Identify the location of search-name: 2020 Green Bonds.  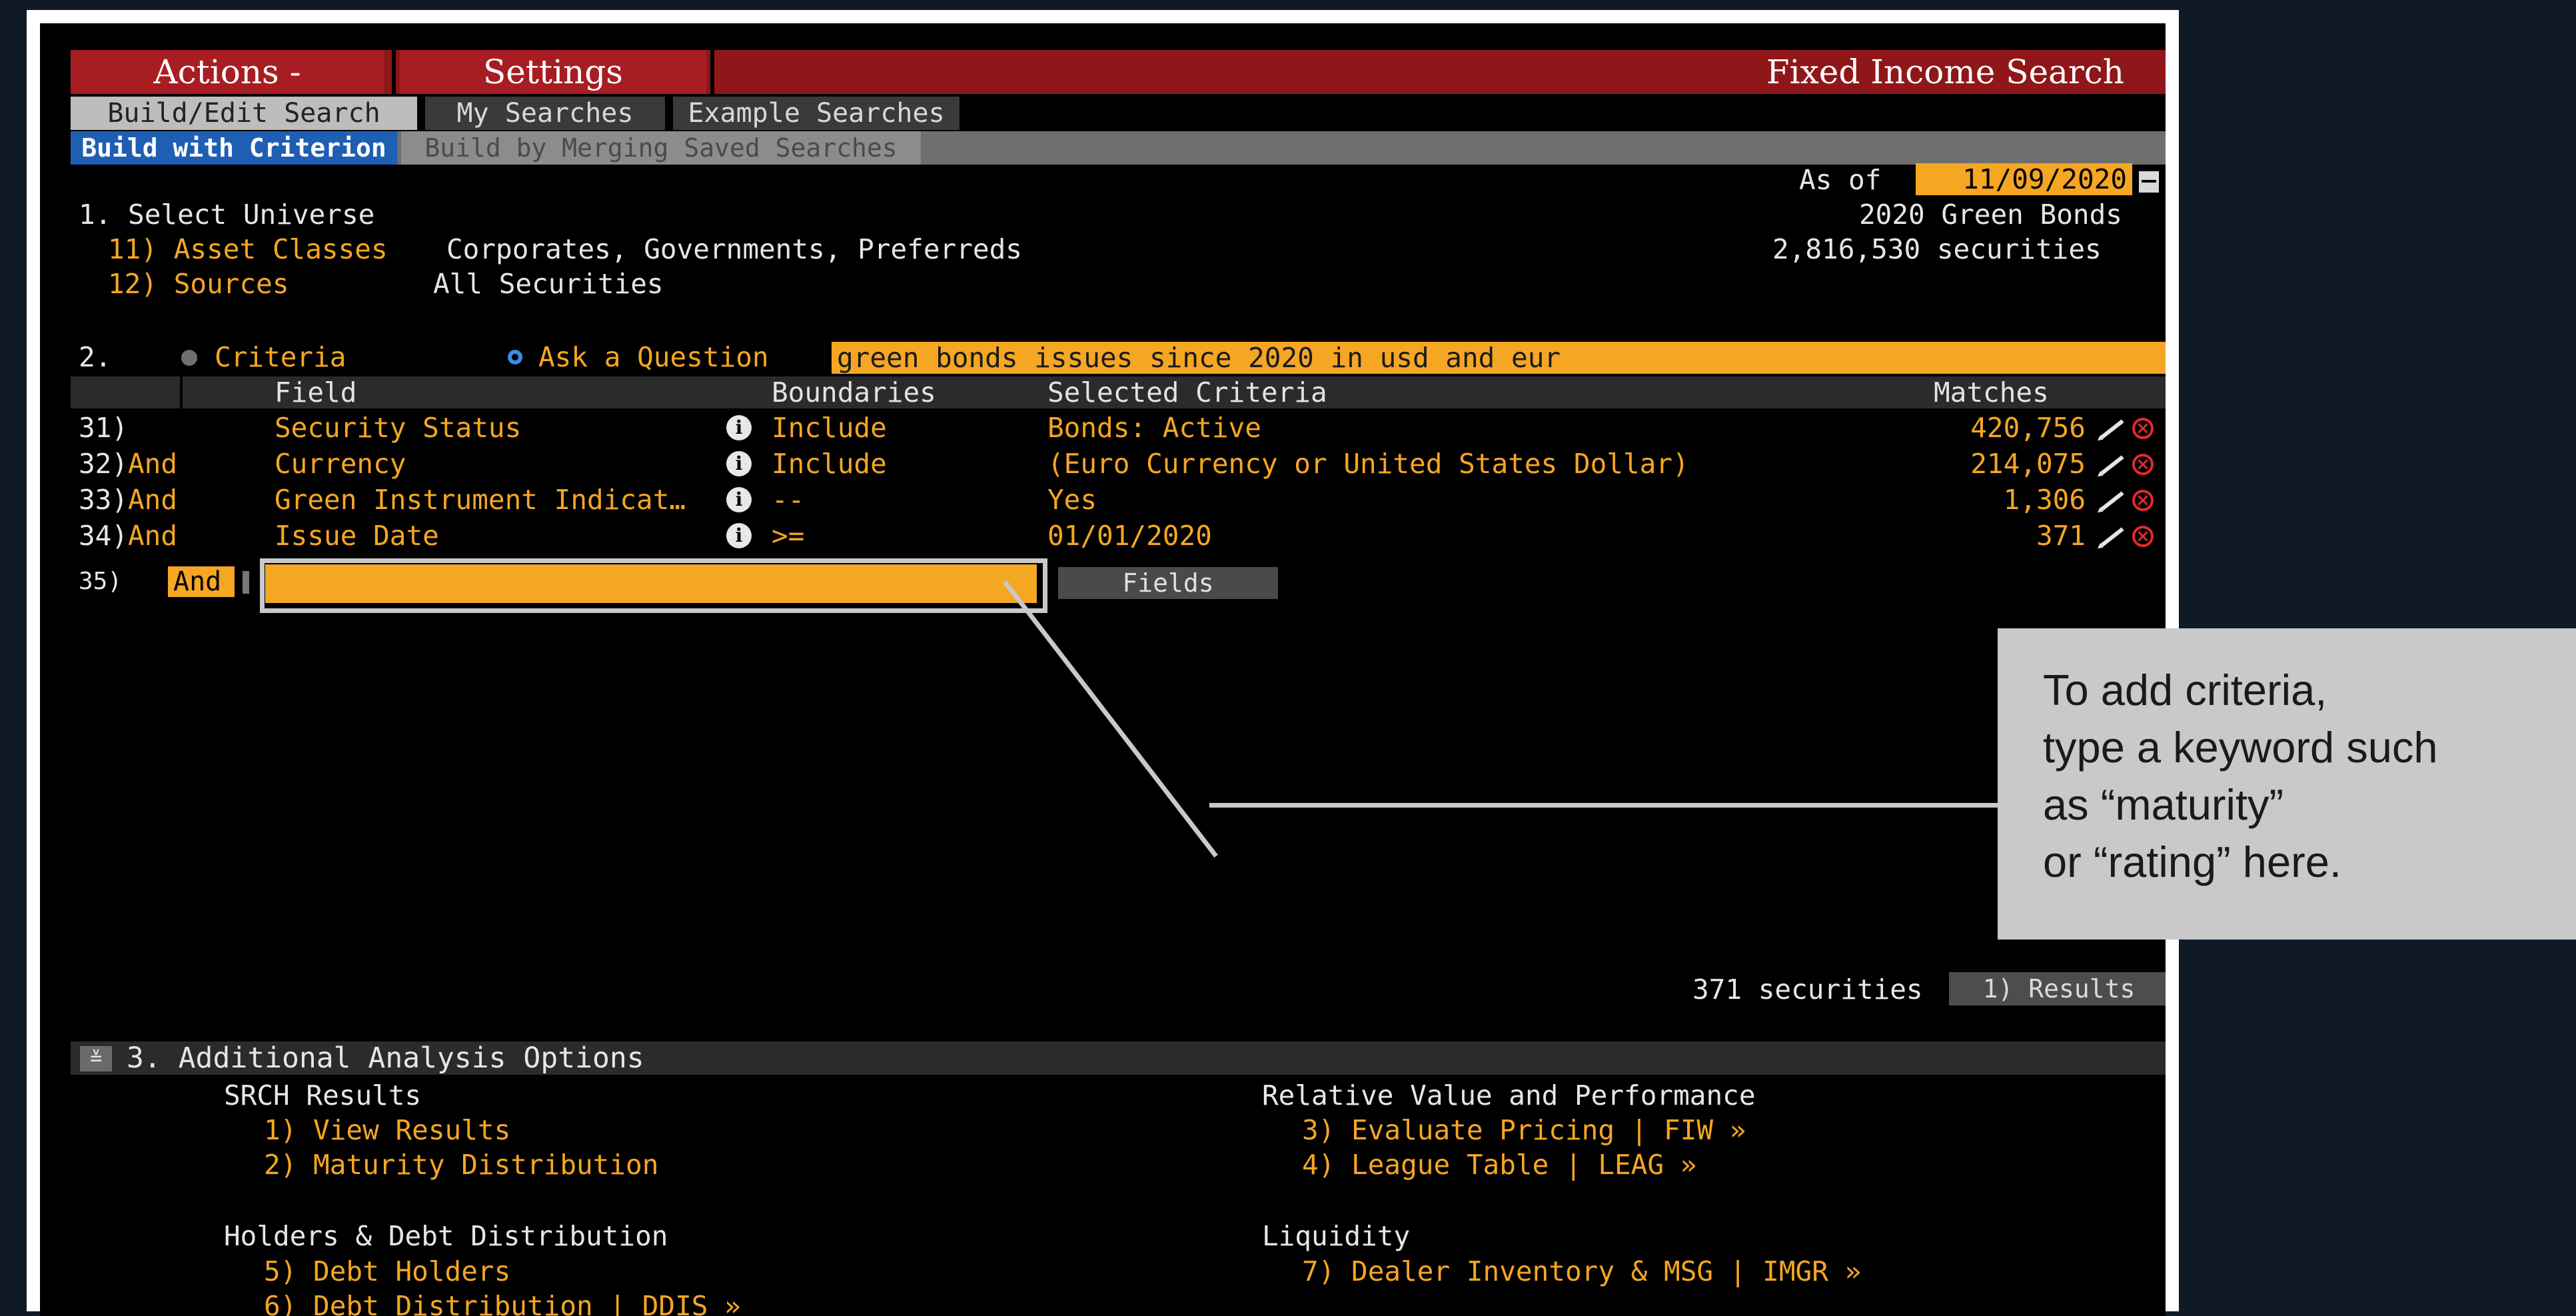
(1991, 215).